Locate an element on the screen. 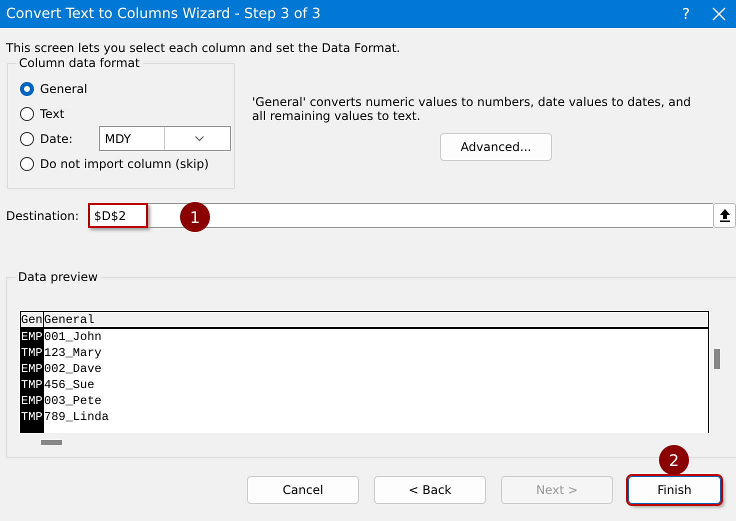 Image resolution: width=736 pixels, height=521 pixels. help-button: ? is located at coordinates (686, 14).